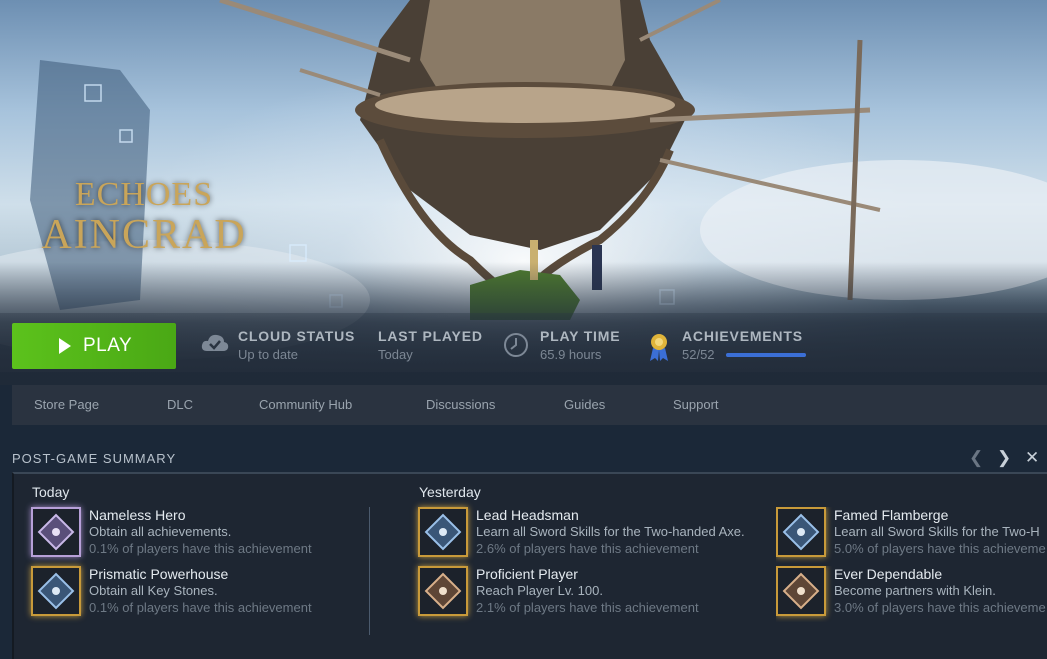  I want to click on logo-line2: AINCRAD, so click(144, 235).